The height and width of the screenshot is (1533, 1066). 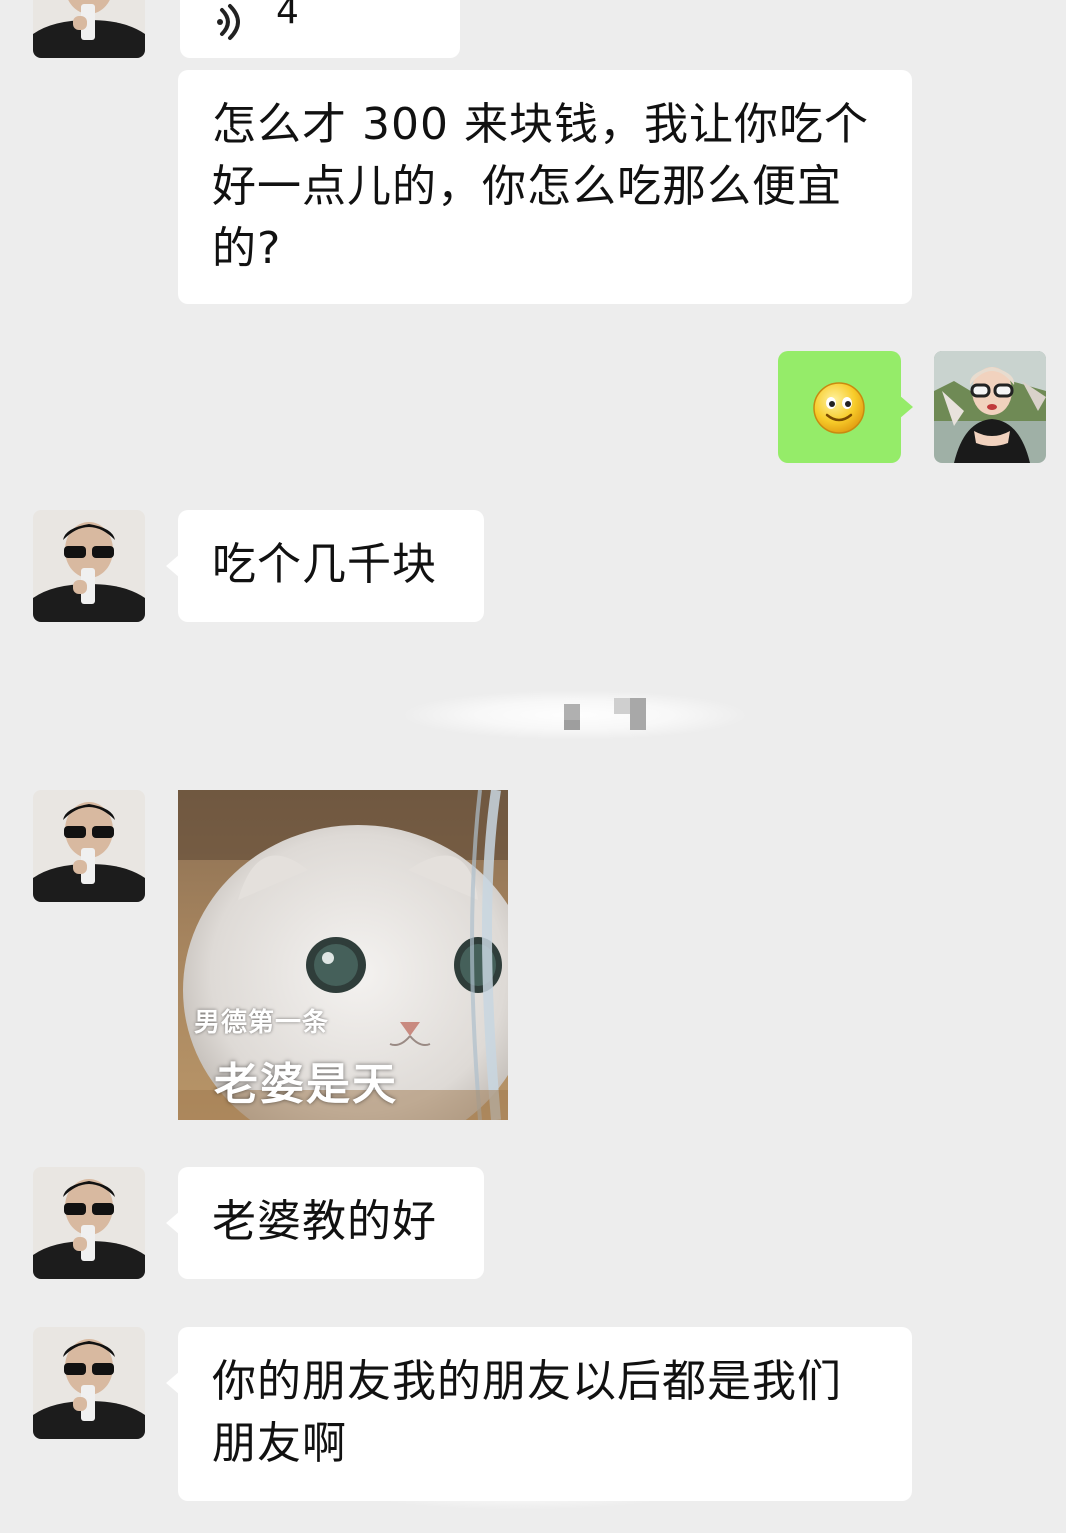 I want to click on system-notice-redacted, so click(x=575, y=715).